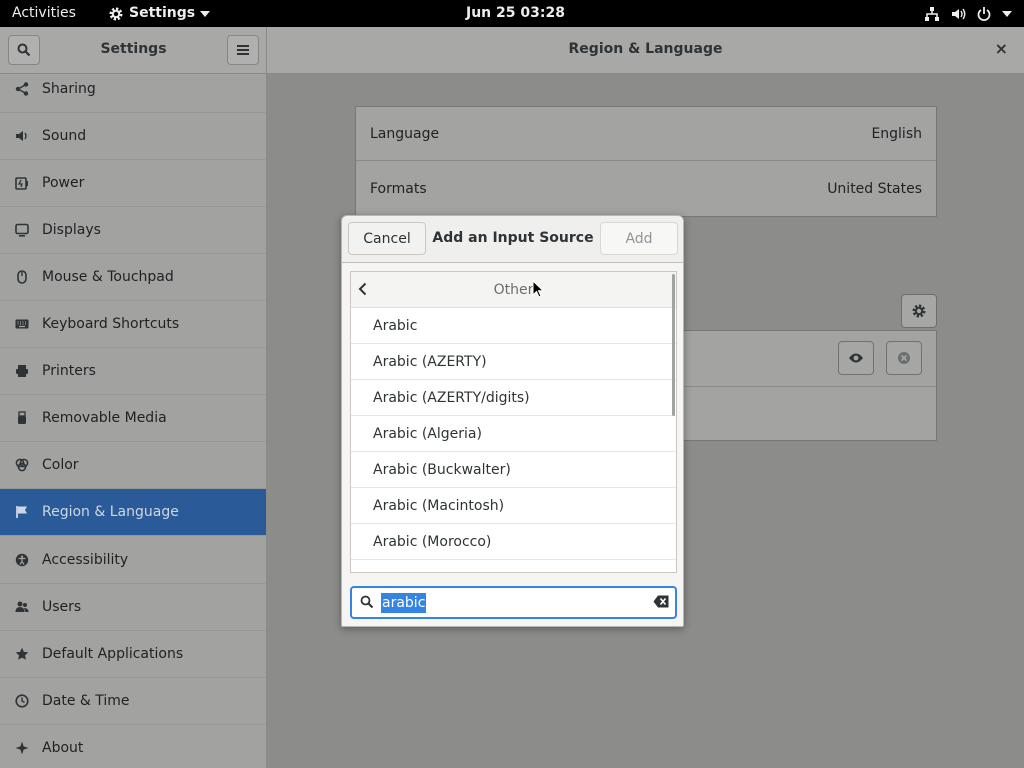 This screenshot has height=768, width=1024. Describe the element at coordinates (133, 136) in the screenshot. I see `sidebar-item-sound: Sound` at that location.